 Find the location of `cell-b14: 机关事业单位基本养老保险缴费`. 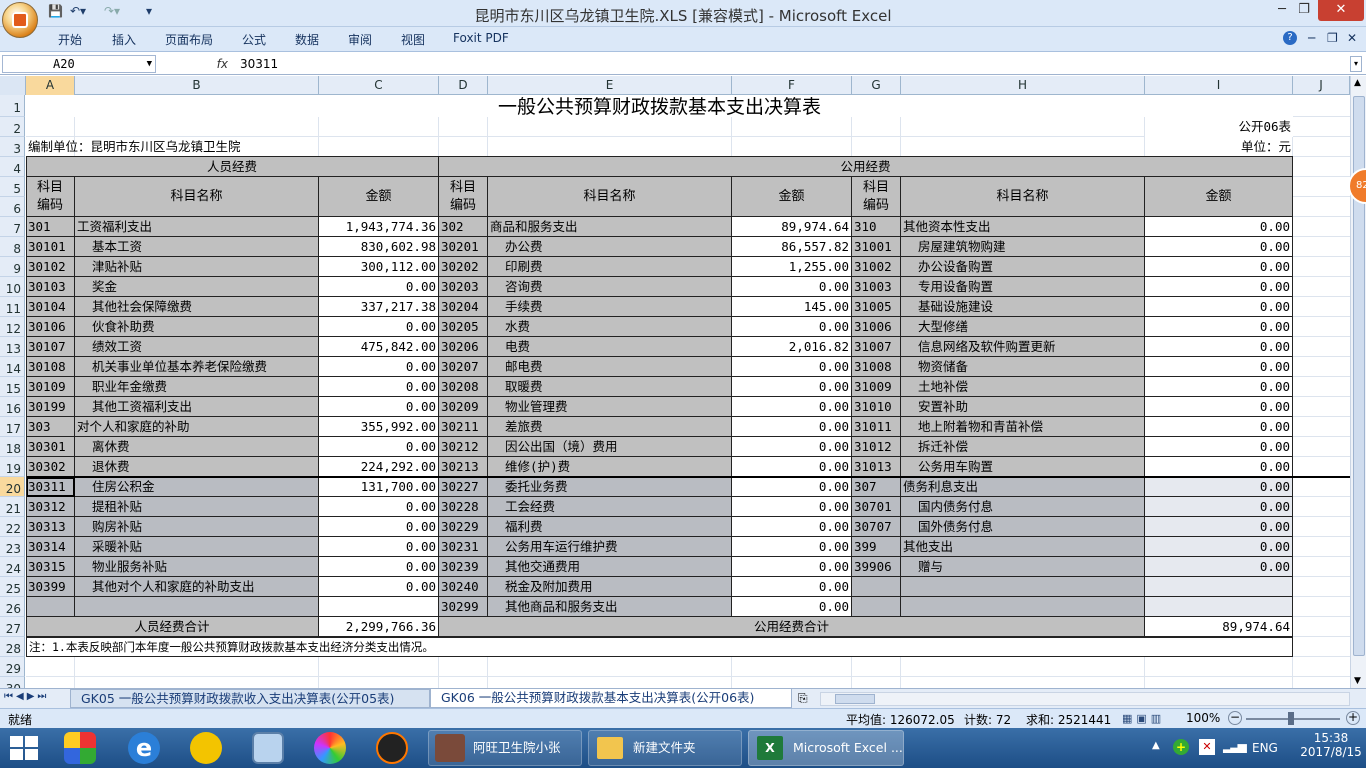

cell-b14: 机关事业单位基本养老保险缴费 is located at coordinates (197, 367).